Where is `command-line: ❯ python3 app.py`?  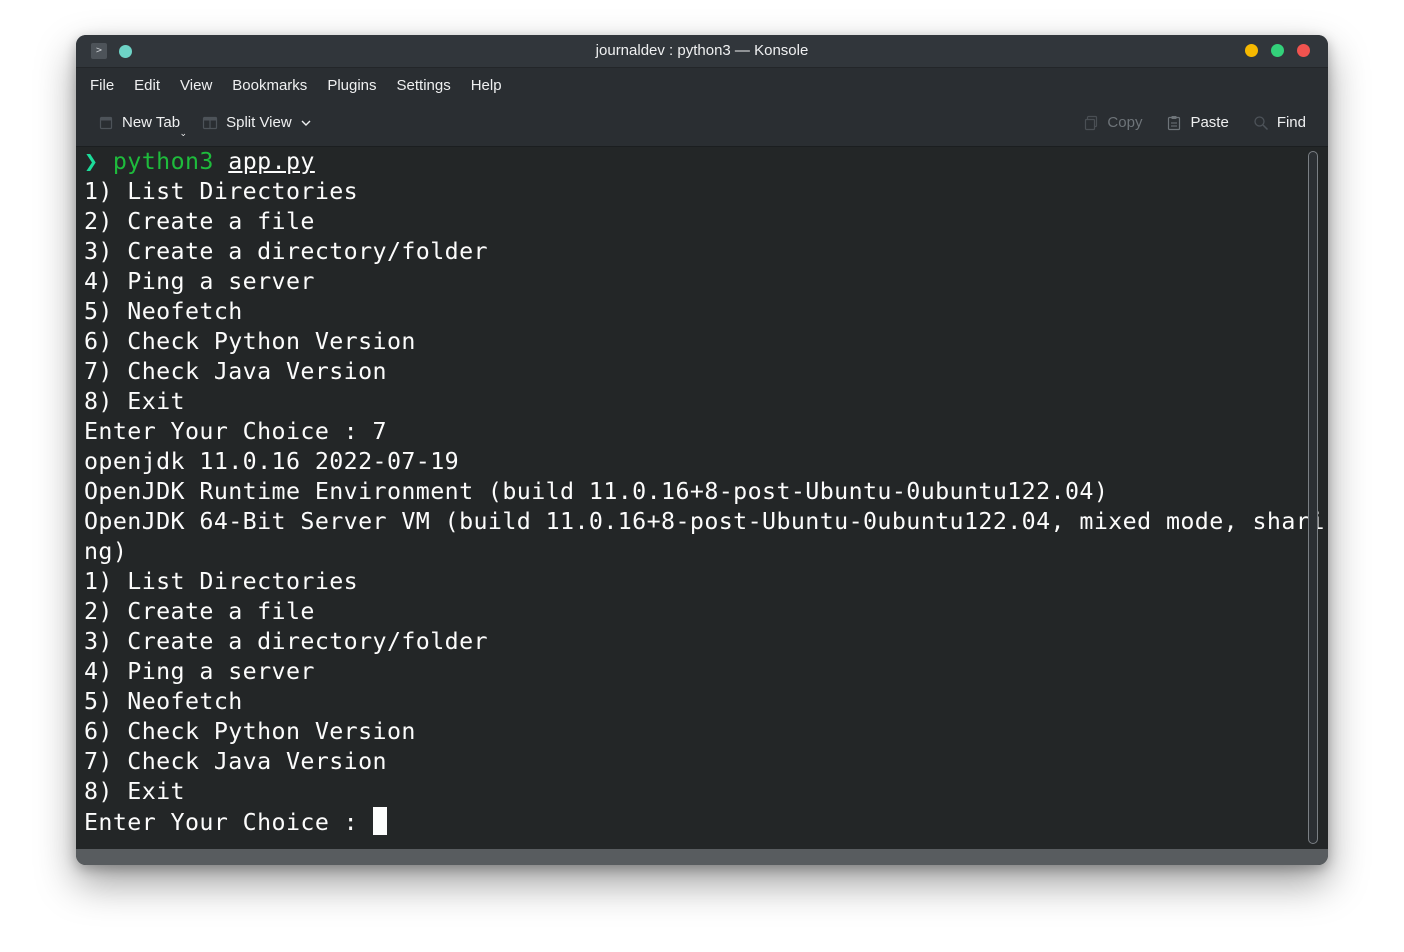
command-line: ❯ python3 app.py is located at coordinates (694, 162).